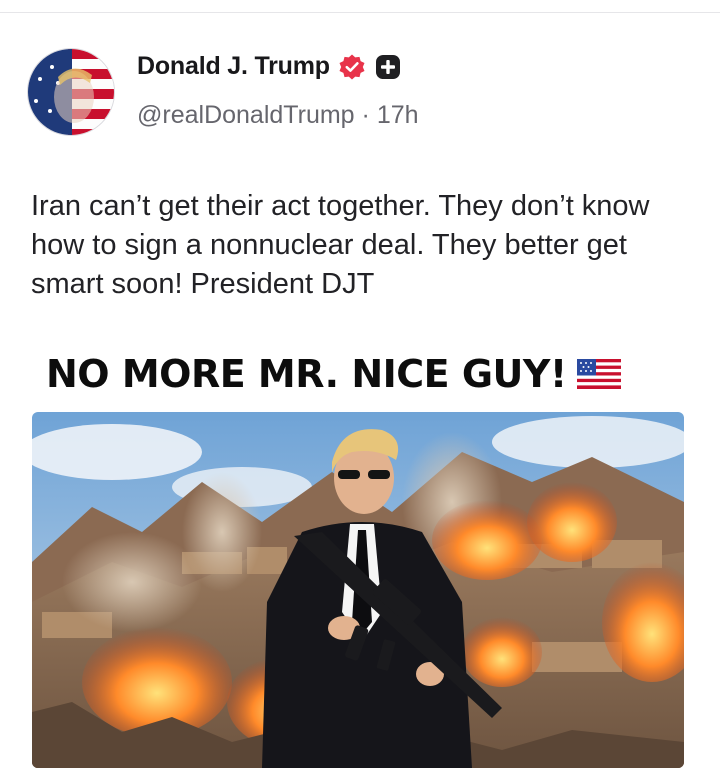 The height and width of the screenshot is (784, 720). Describe the element at coordinates (360, 12) in the screenshot. I see `top-divider` at that location.